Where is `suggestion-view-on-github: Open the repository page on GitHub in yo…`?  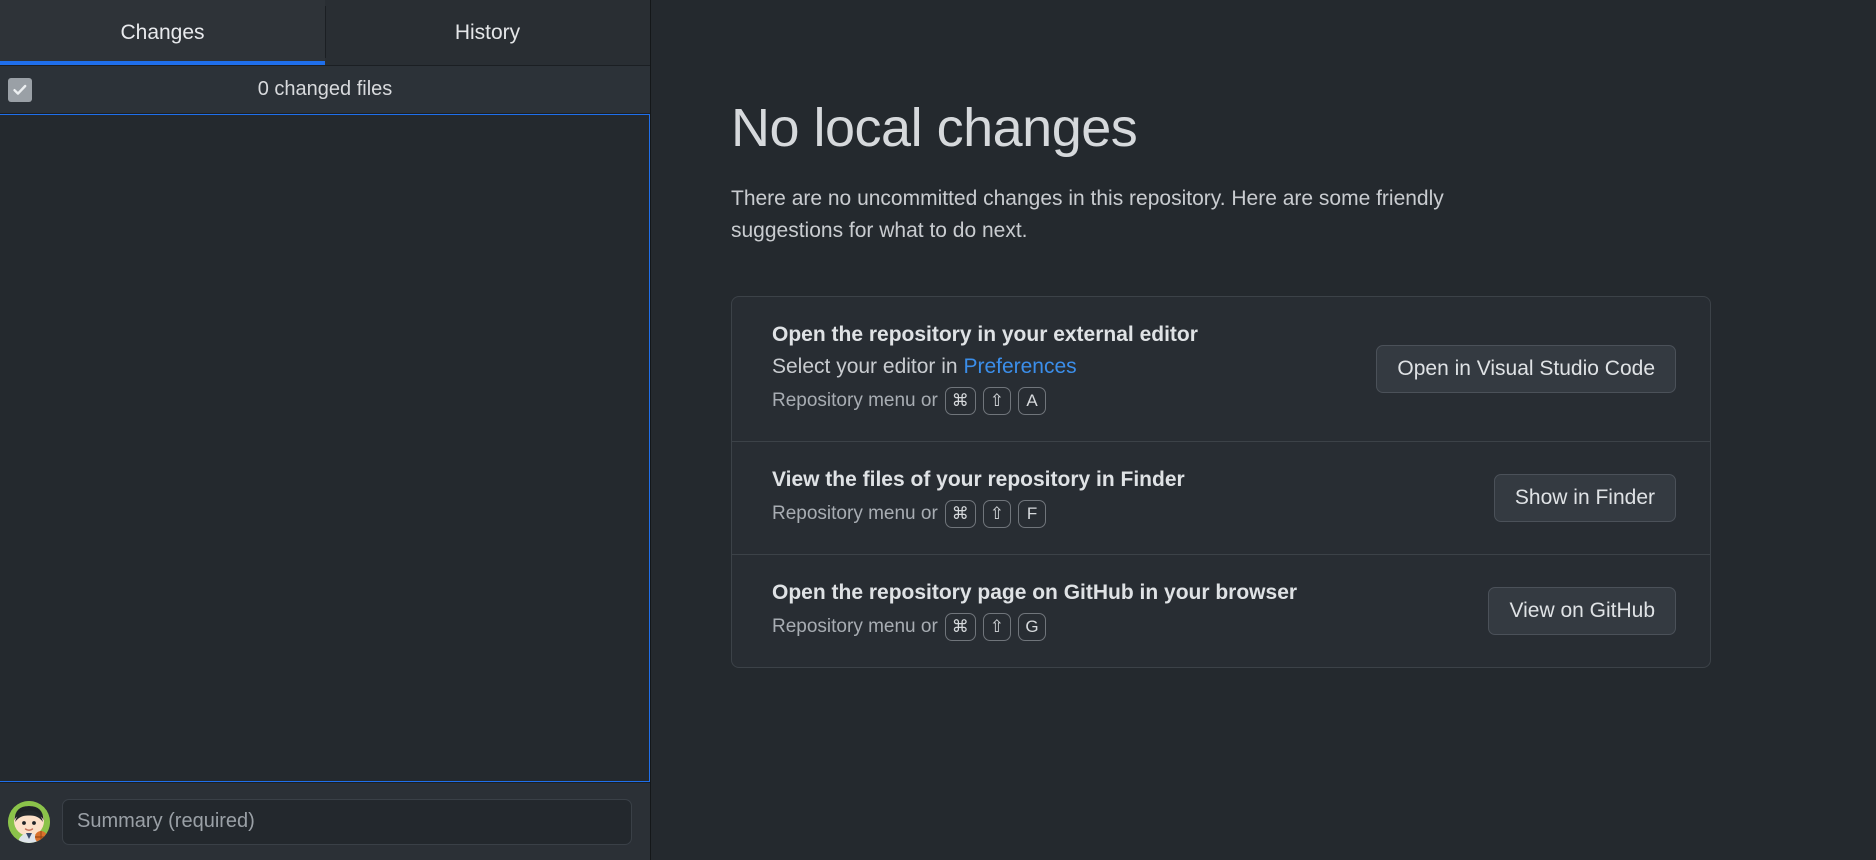
suggestion-view-on-github: Open the repository page on GitHub in yo… is located at coordinates (1221, 610).